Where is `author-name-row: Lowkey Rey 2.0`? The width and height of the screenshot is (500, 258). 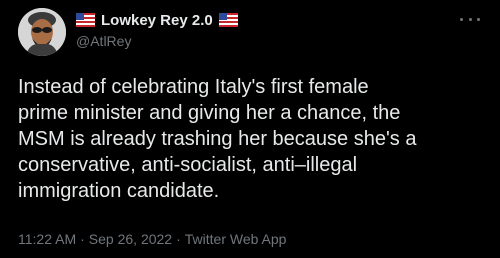
author-name-row: Lowkey Rey 2.0 is located at coordinates (157, 20).